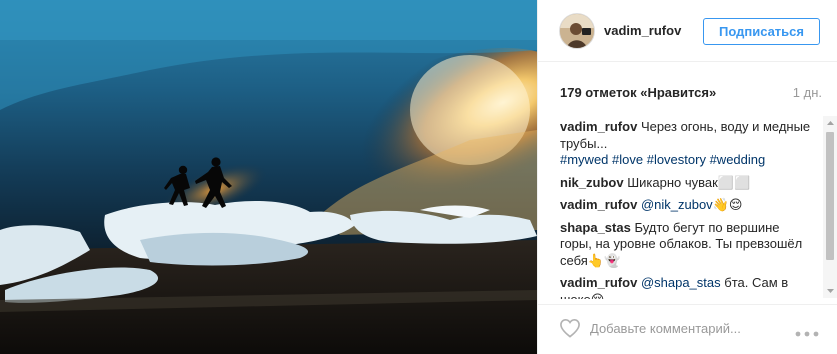 The height and width of the screenshot is (354, 837). What do you see at coordinates (595, 227) in the screenshot?
I see `comment-username: shapa_stas` at bounding box center [595, 227].